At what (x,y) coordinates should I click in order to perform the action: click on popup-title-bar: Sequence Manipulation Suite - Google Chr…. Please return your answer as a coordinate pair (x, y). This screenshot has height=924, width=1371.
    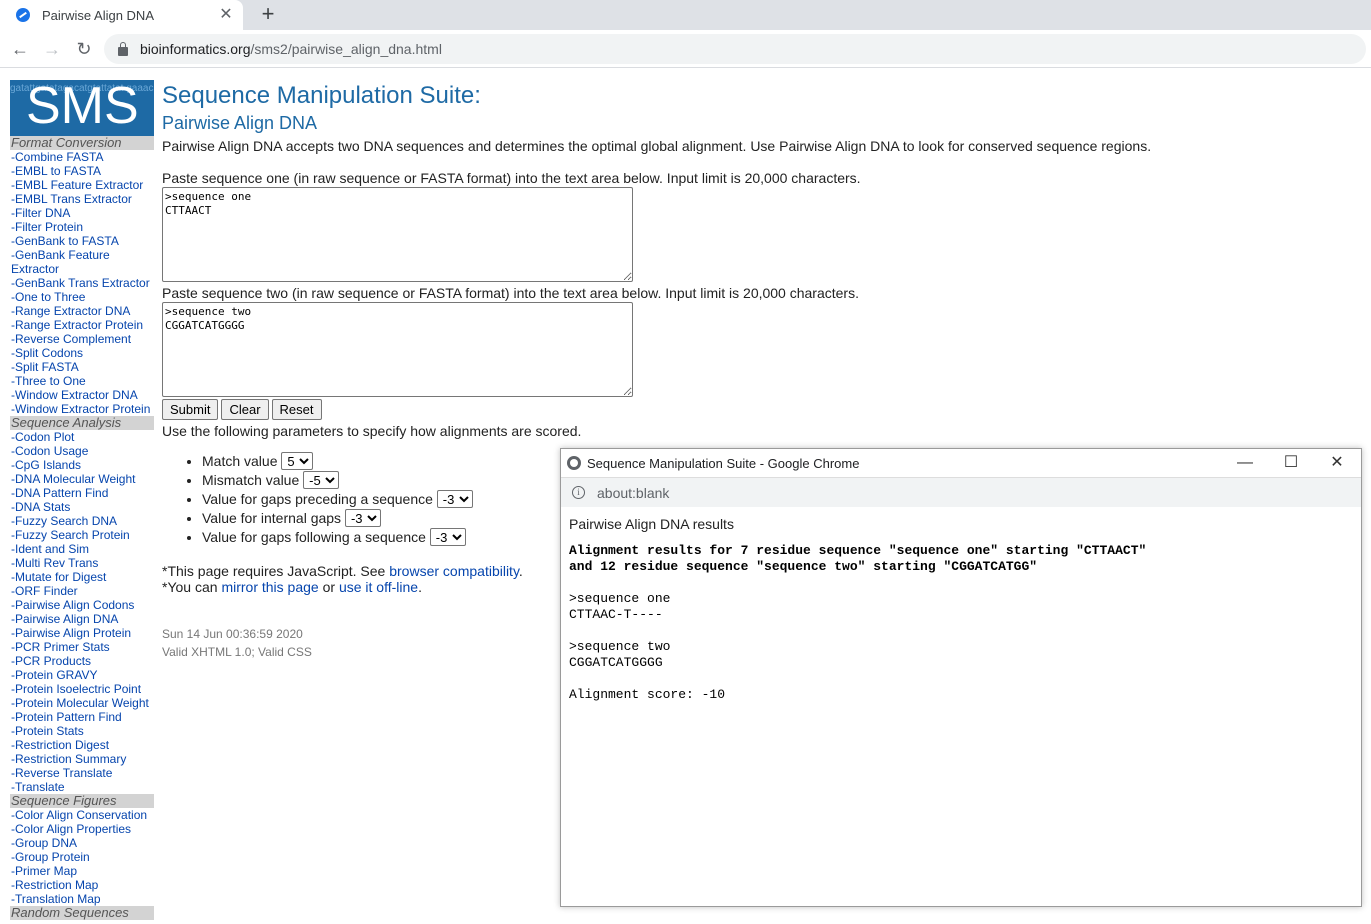
    Looking at the image, I should click on (961, 463).